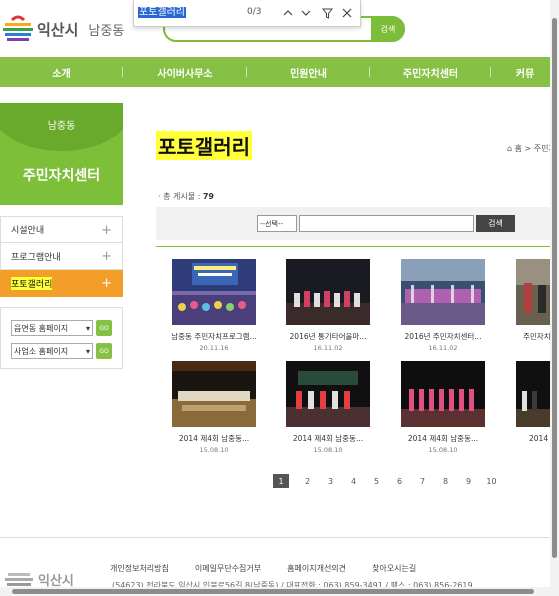 The width and height of the screenshot is (559, 596). I want to click on chevron-up-icon, so click(288, 13).